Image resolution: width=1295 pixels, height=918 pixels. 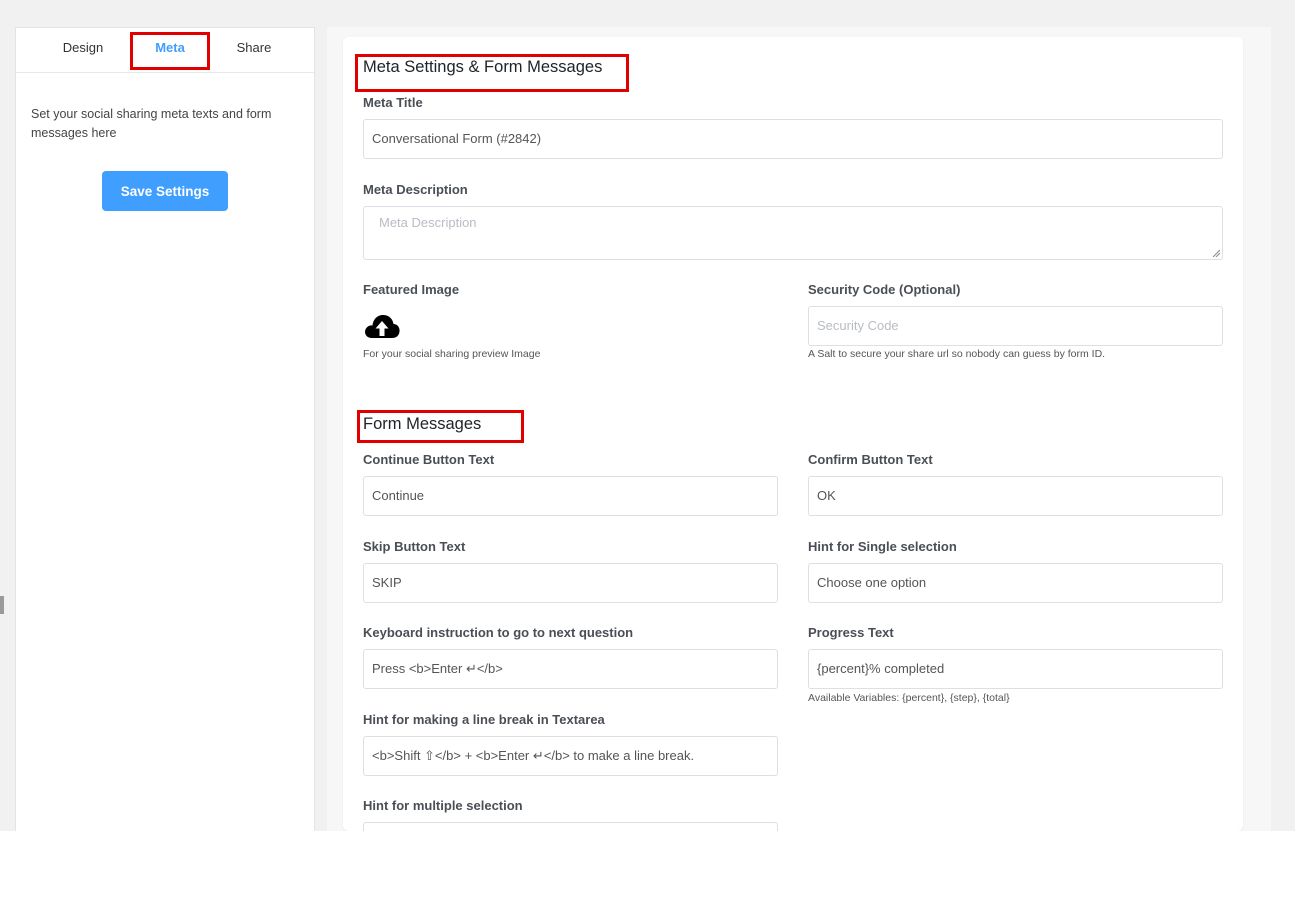 What do you see at coordinates (870, 459) in the screenshot?
I see `confirm-button-label: Confirm Button Text` at bounding box center [870, 459].